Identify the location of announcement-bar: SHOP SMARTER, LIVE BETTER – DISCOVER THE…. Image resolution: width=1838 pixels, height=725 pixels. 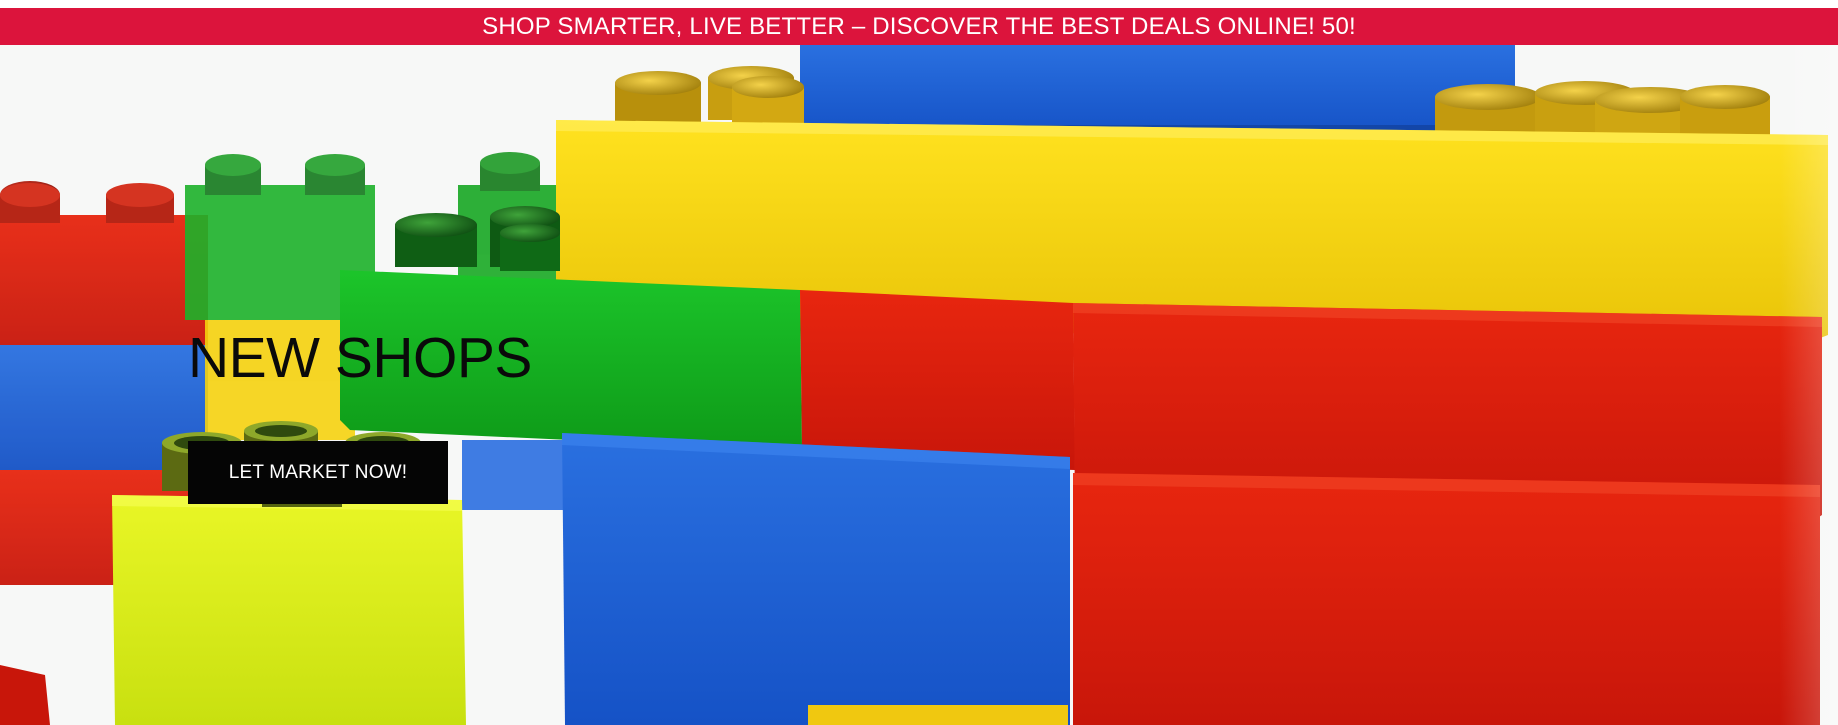
(919, 26).